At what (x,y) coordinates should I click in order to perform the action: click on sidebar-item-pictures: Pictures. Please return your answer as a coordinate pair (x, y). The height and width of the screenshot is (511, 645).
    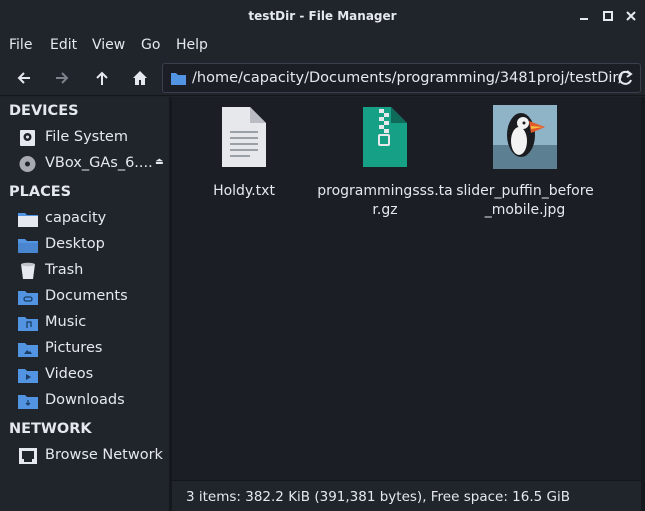
    Looking at the image, I should click on (84, 349).